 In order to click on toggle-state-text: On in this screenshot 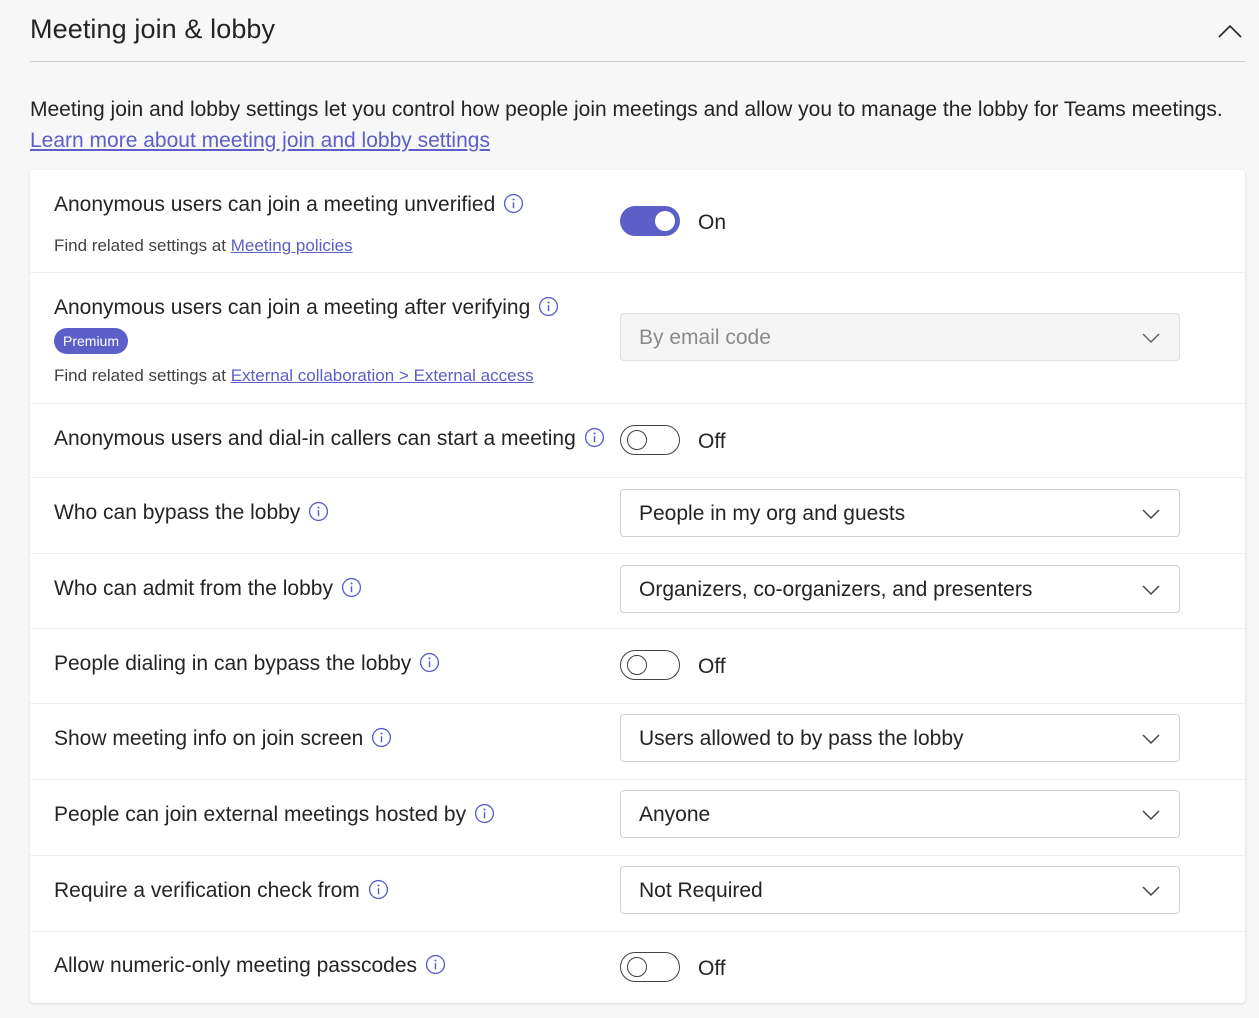, I will do `click(712, 222)`.